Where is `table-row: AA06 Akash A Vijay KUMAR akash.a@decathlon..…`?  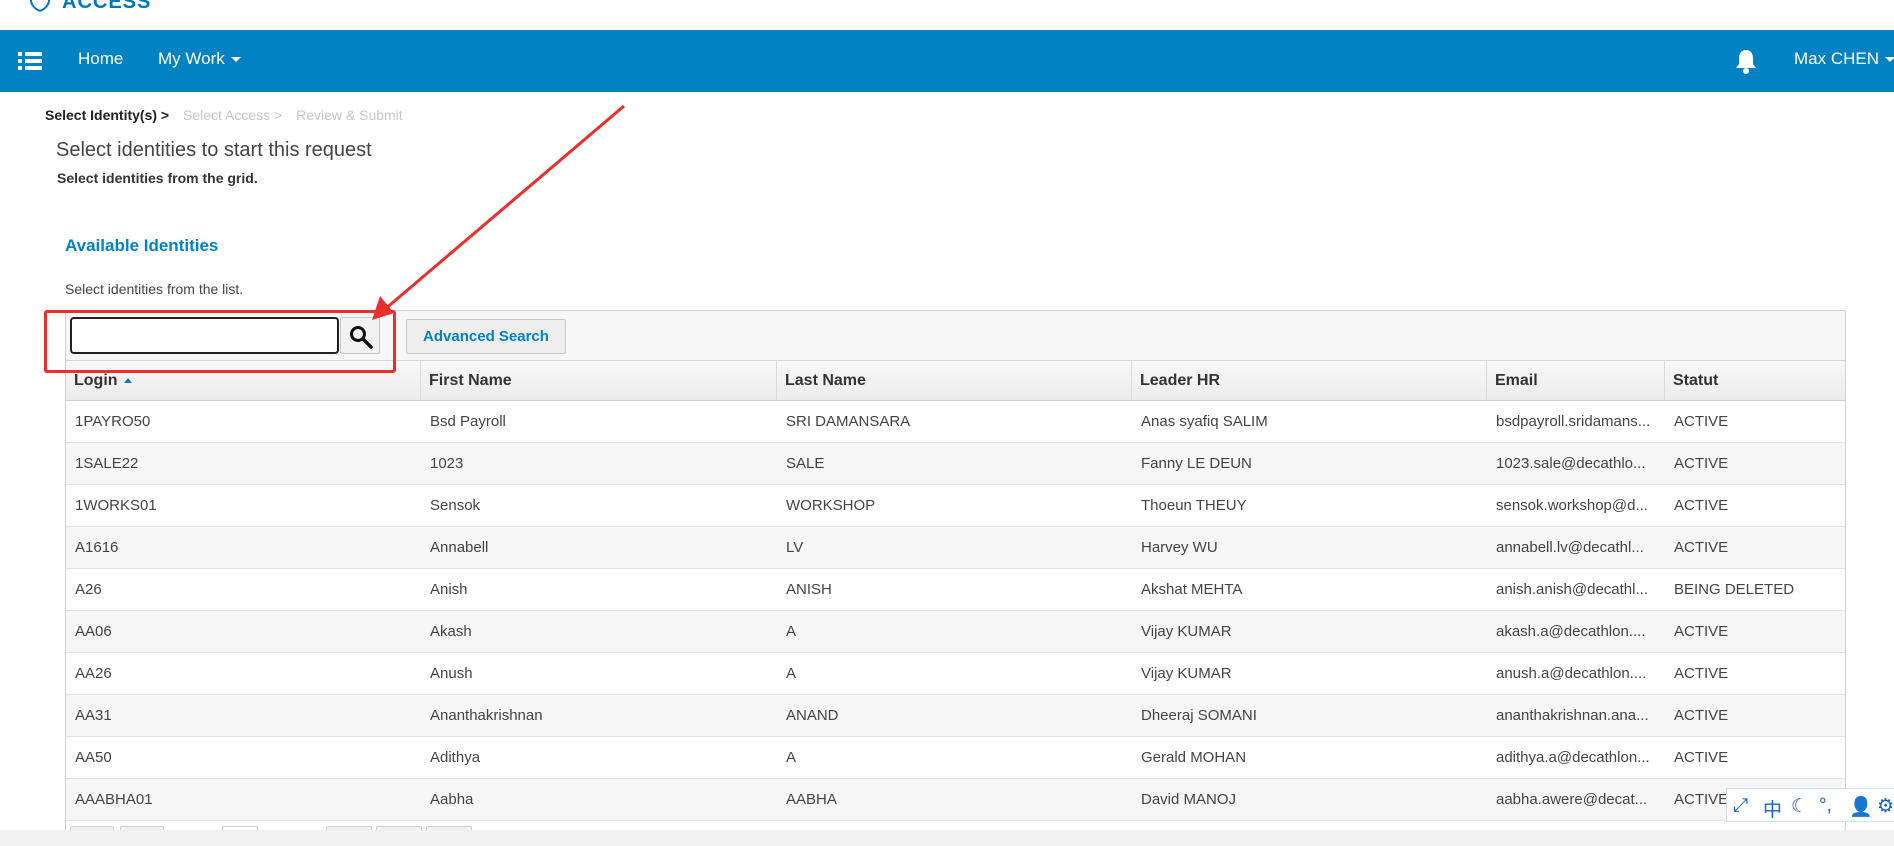 table-row: AA06 Akash A Vijay KUMAR akash.a@decathlon..… is located at coordinates (955, 632).